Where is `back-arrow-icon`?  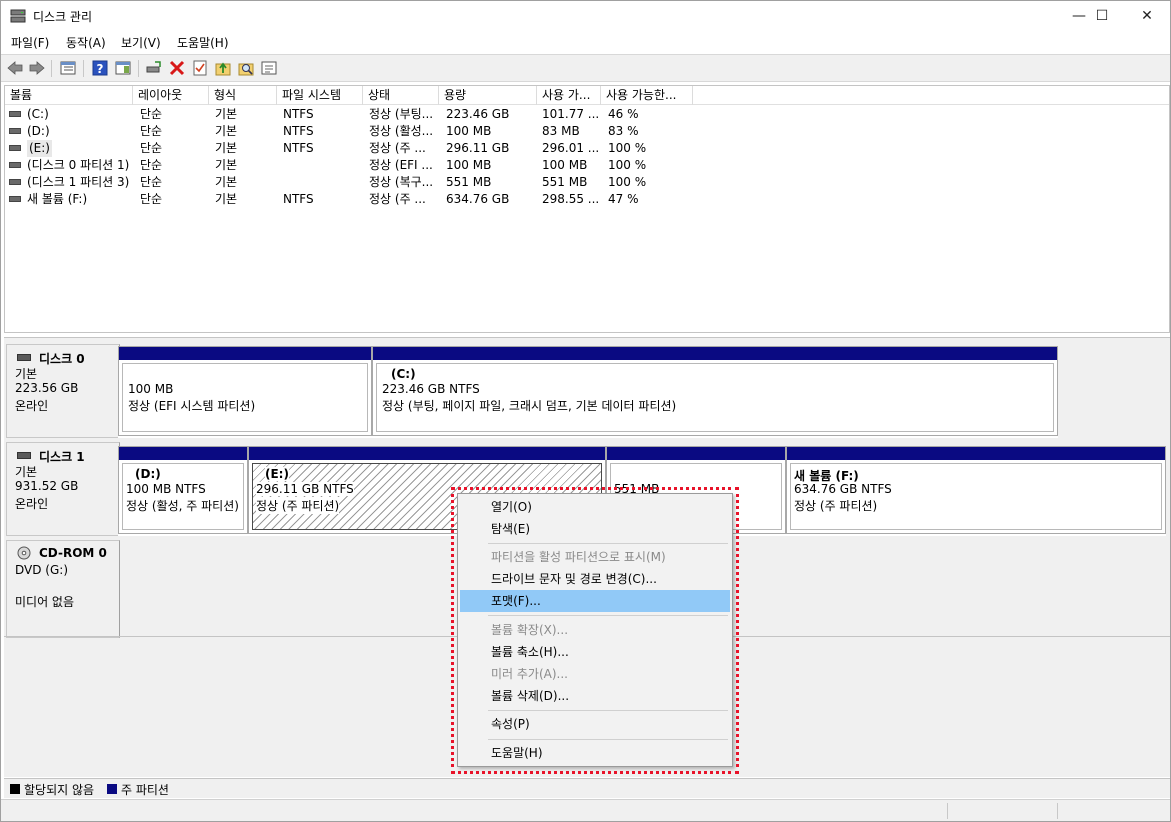 back-arrow-icon is located at coordinates (15, 68).